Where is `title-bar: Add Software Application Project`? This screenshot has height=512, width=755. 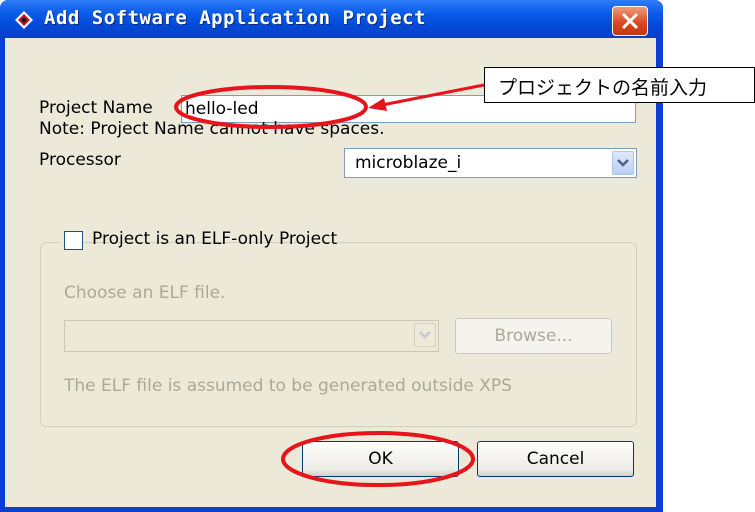 title-bar: Add Software Application Project is located at coordinates (331, 19).